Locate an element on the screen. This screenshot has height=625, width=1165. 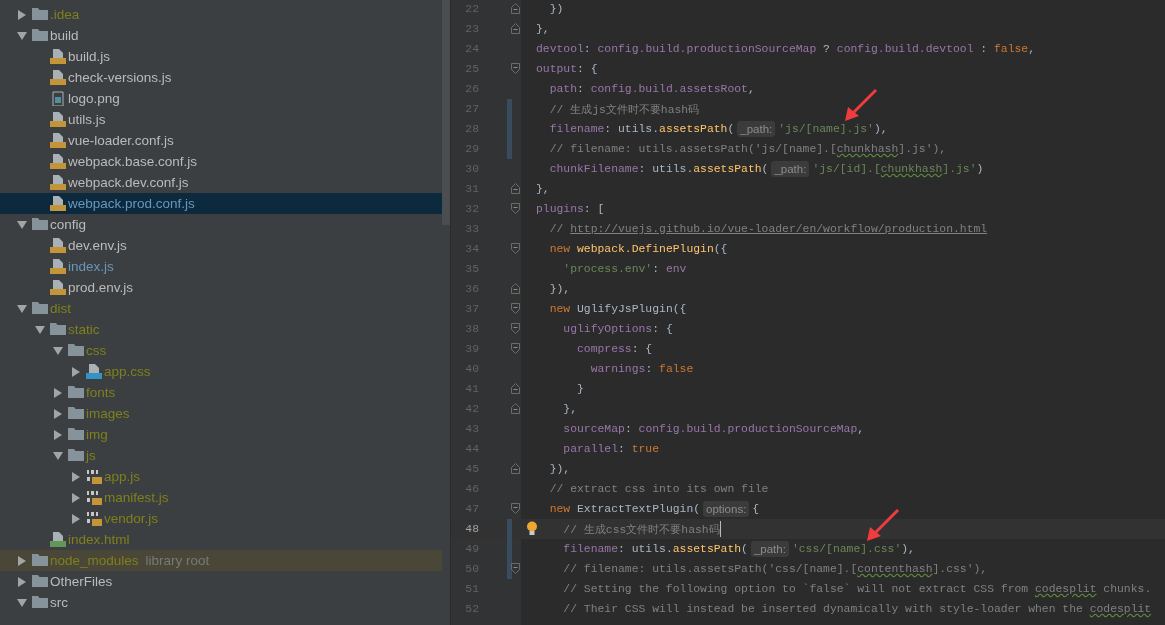
file-name: webpack.base.conf.js is located at coordinates (133, 161).